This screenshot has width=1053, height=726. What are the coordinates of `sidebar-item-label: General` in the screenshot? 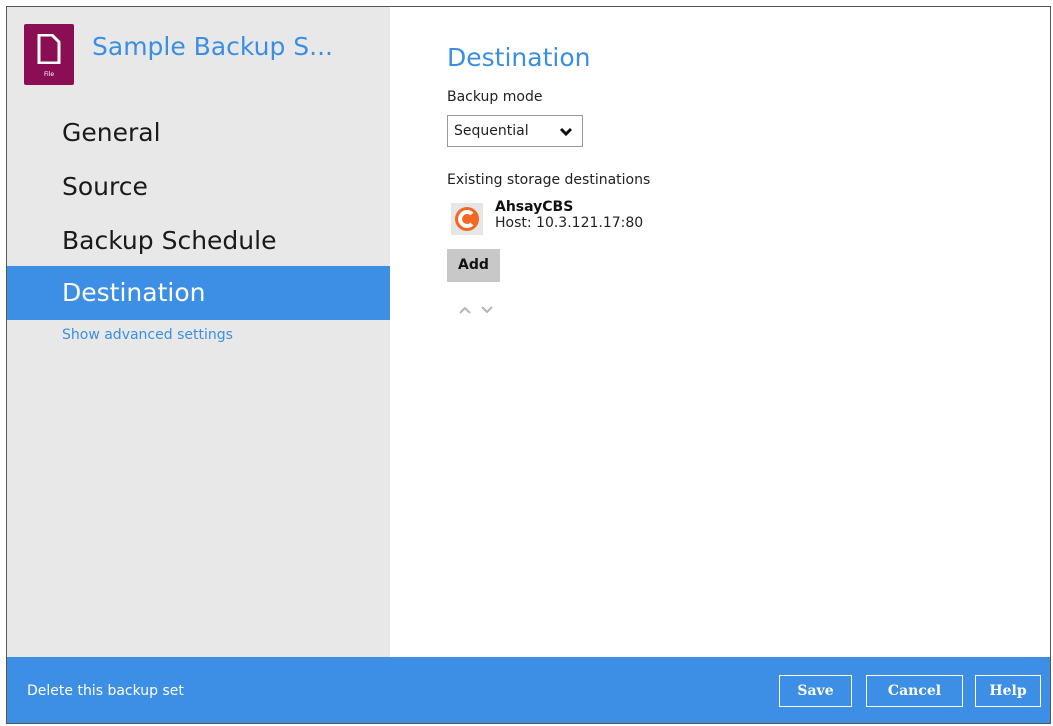 It's located at (111, 132).